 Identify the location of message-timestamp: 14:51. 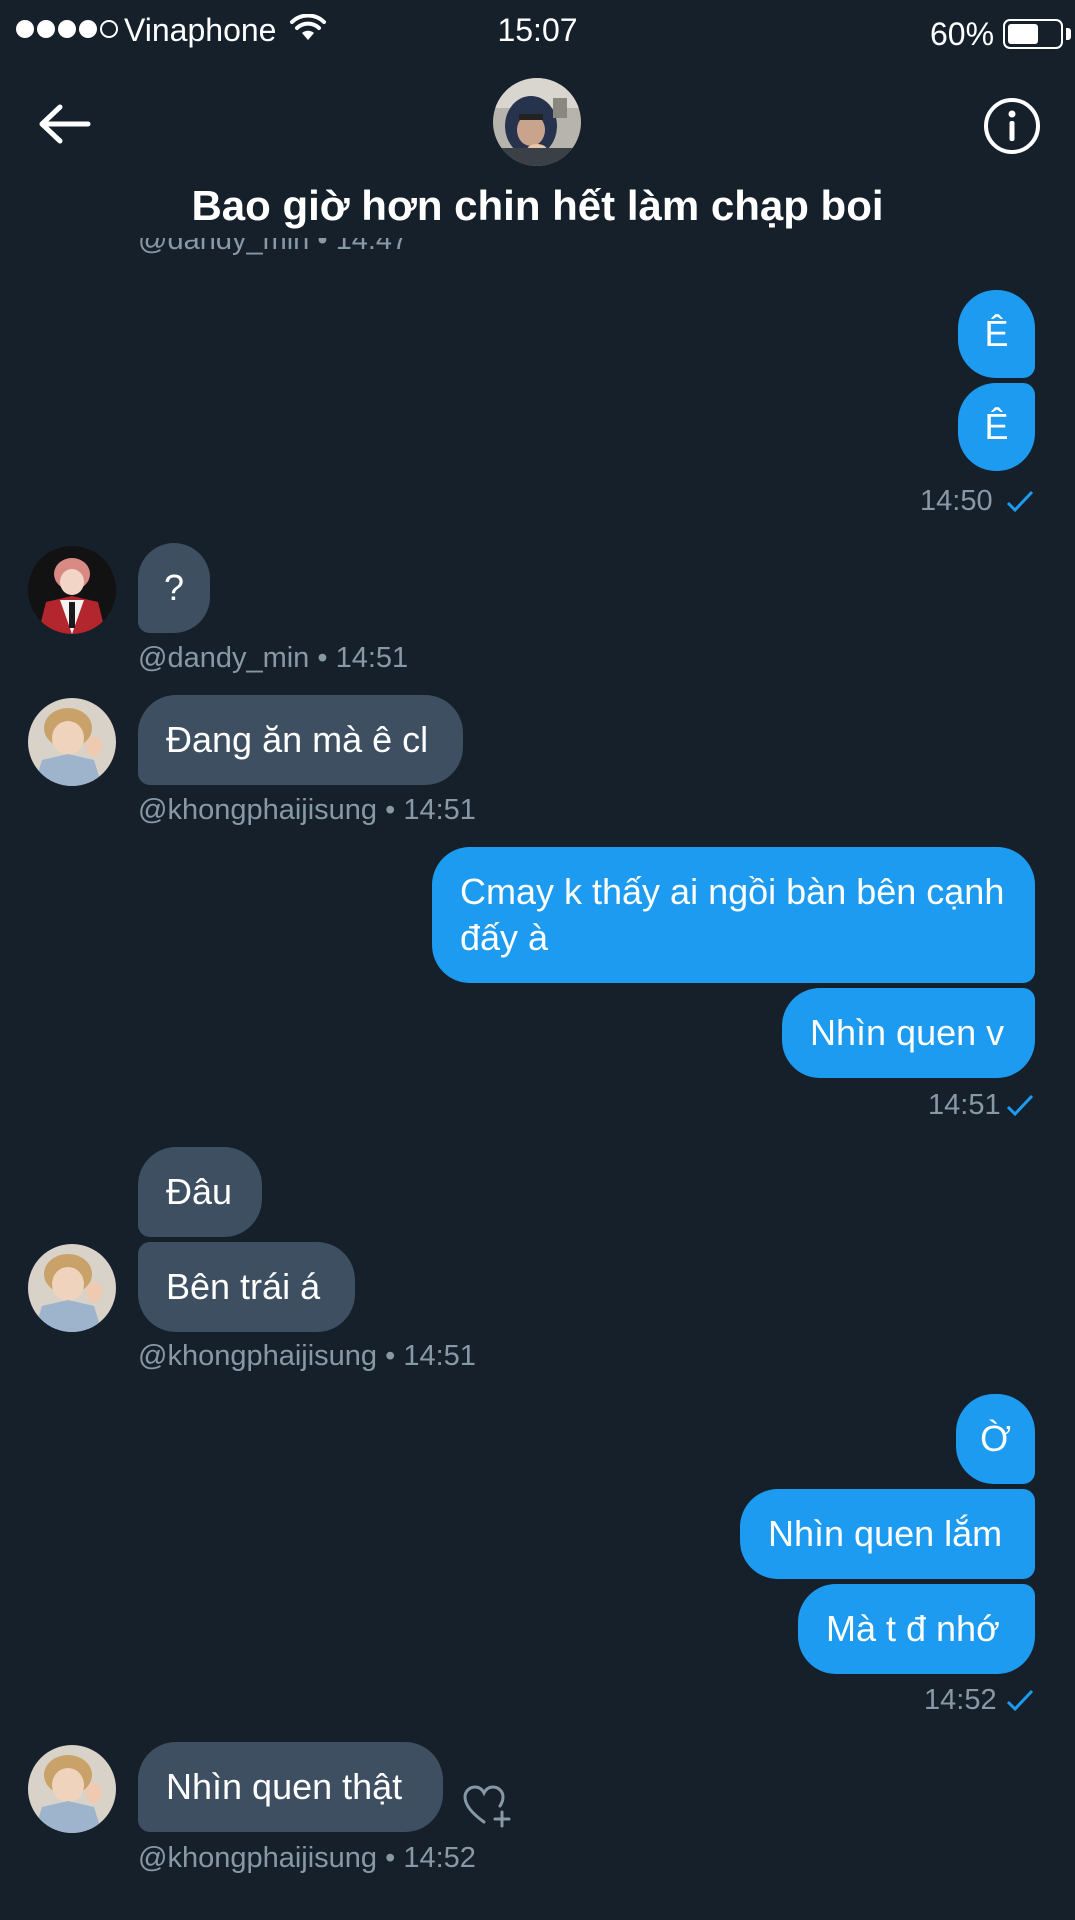
(964, 1105).